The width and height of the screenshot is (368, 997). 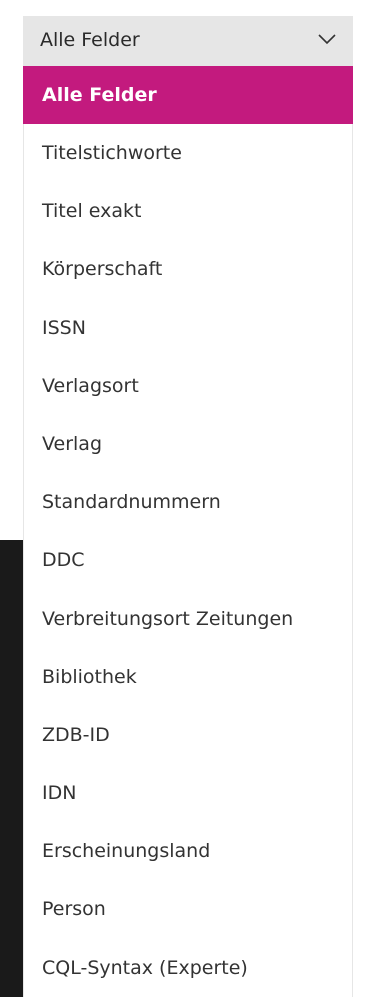 I want to click on option-bibliothek: Bibliothek, so click(x=188, y=677).